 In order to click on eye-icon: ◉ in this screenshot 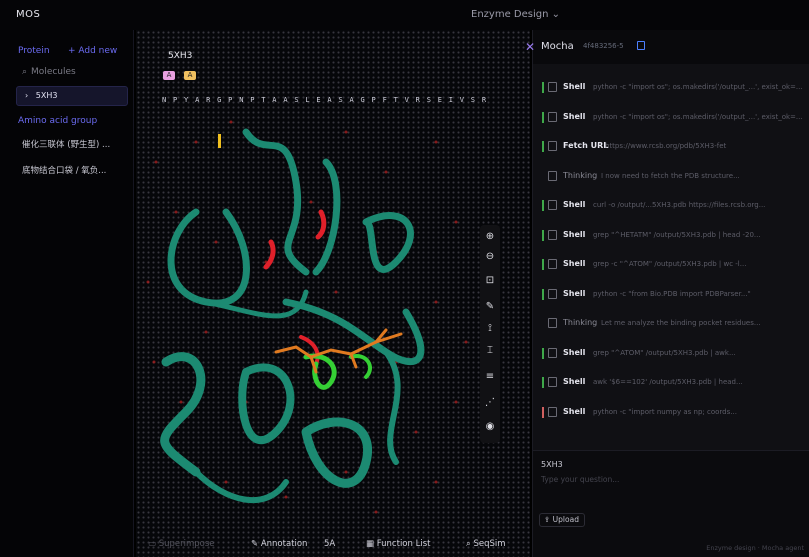, I will do `click(490, 427)`.